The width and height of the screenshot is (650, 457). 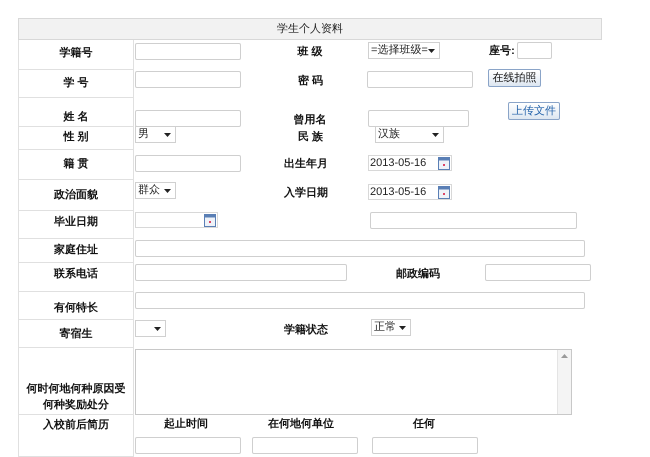 What do you see at coordinates (76, 222) in the screenshot?
I see `field-label: 毕业日期` at bounding box center [76, 222].